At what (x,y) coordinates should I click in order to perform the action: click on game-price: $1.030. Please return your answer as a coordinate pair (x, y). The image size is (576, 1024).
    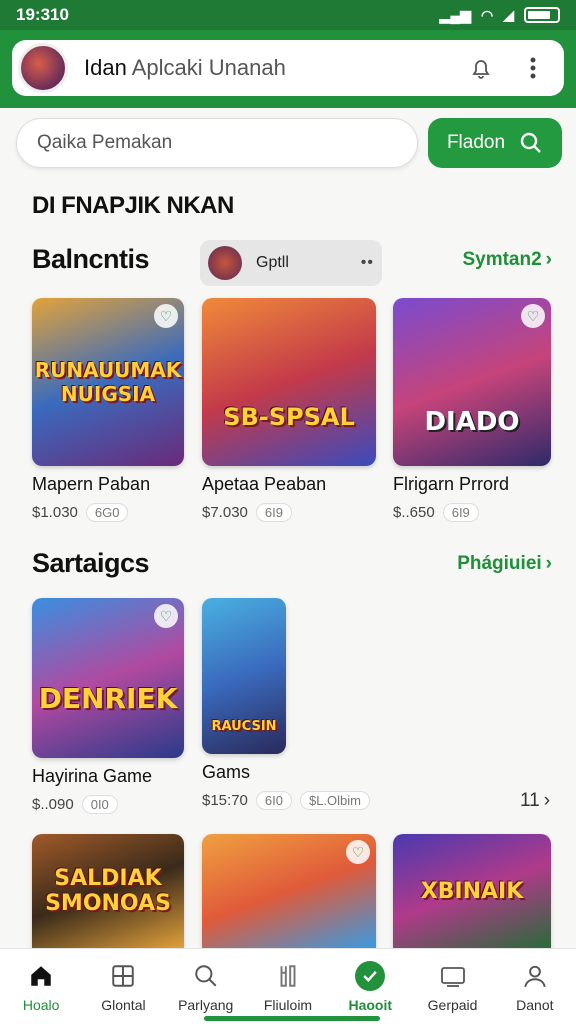
    Looking at the image, I should click on (55, 512).